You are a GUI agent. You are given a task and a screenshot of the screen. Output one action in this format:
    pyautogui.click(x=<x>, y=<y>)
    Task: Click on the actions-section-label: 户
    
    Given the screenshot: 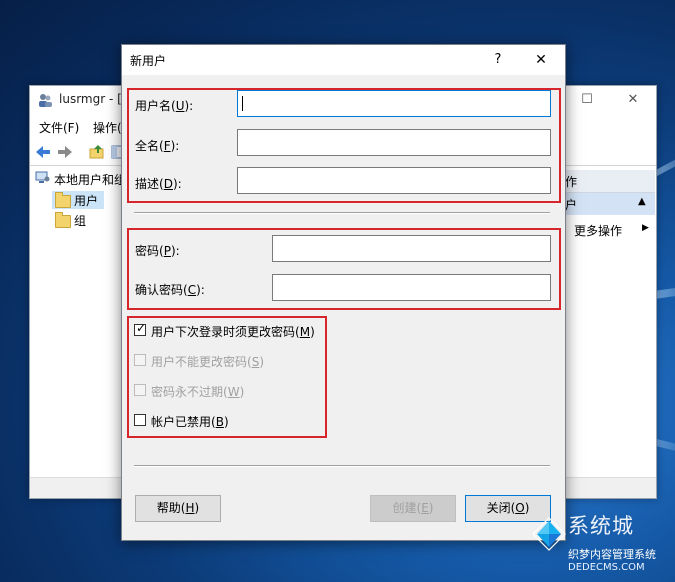 What is the action you would take?
    pyautogui.click(x=571, y=205)
    